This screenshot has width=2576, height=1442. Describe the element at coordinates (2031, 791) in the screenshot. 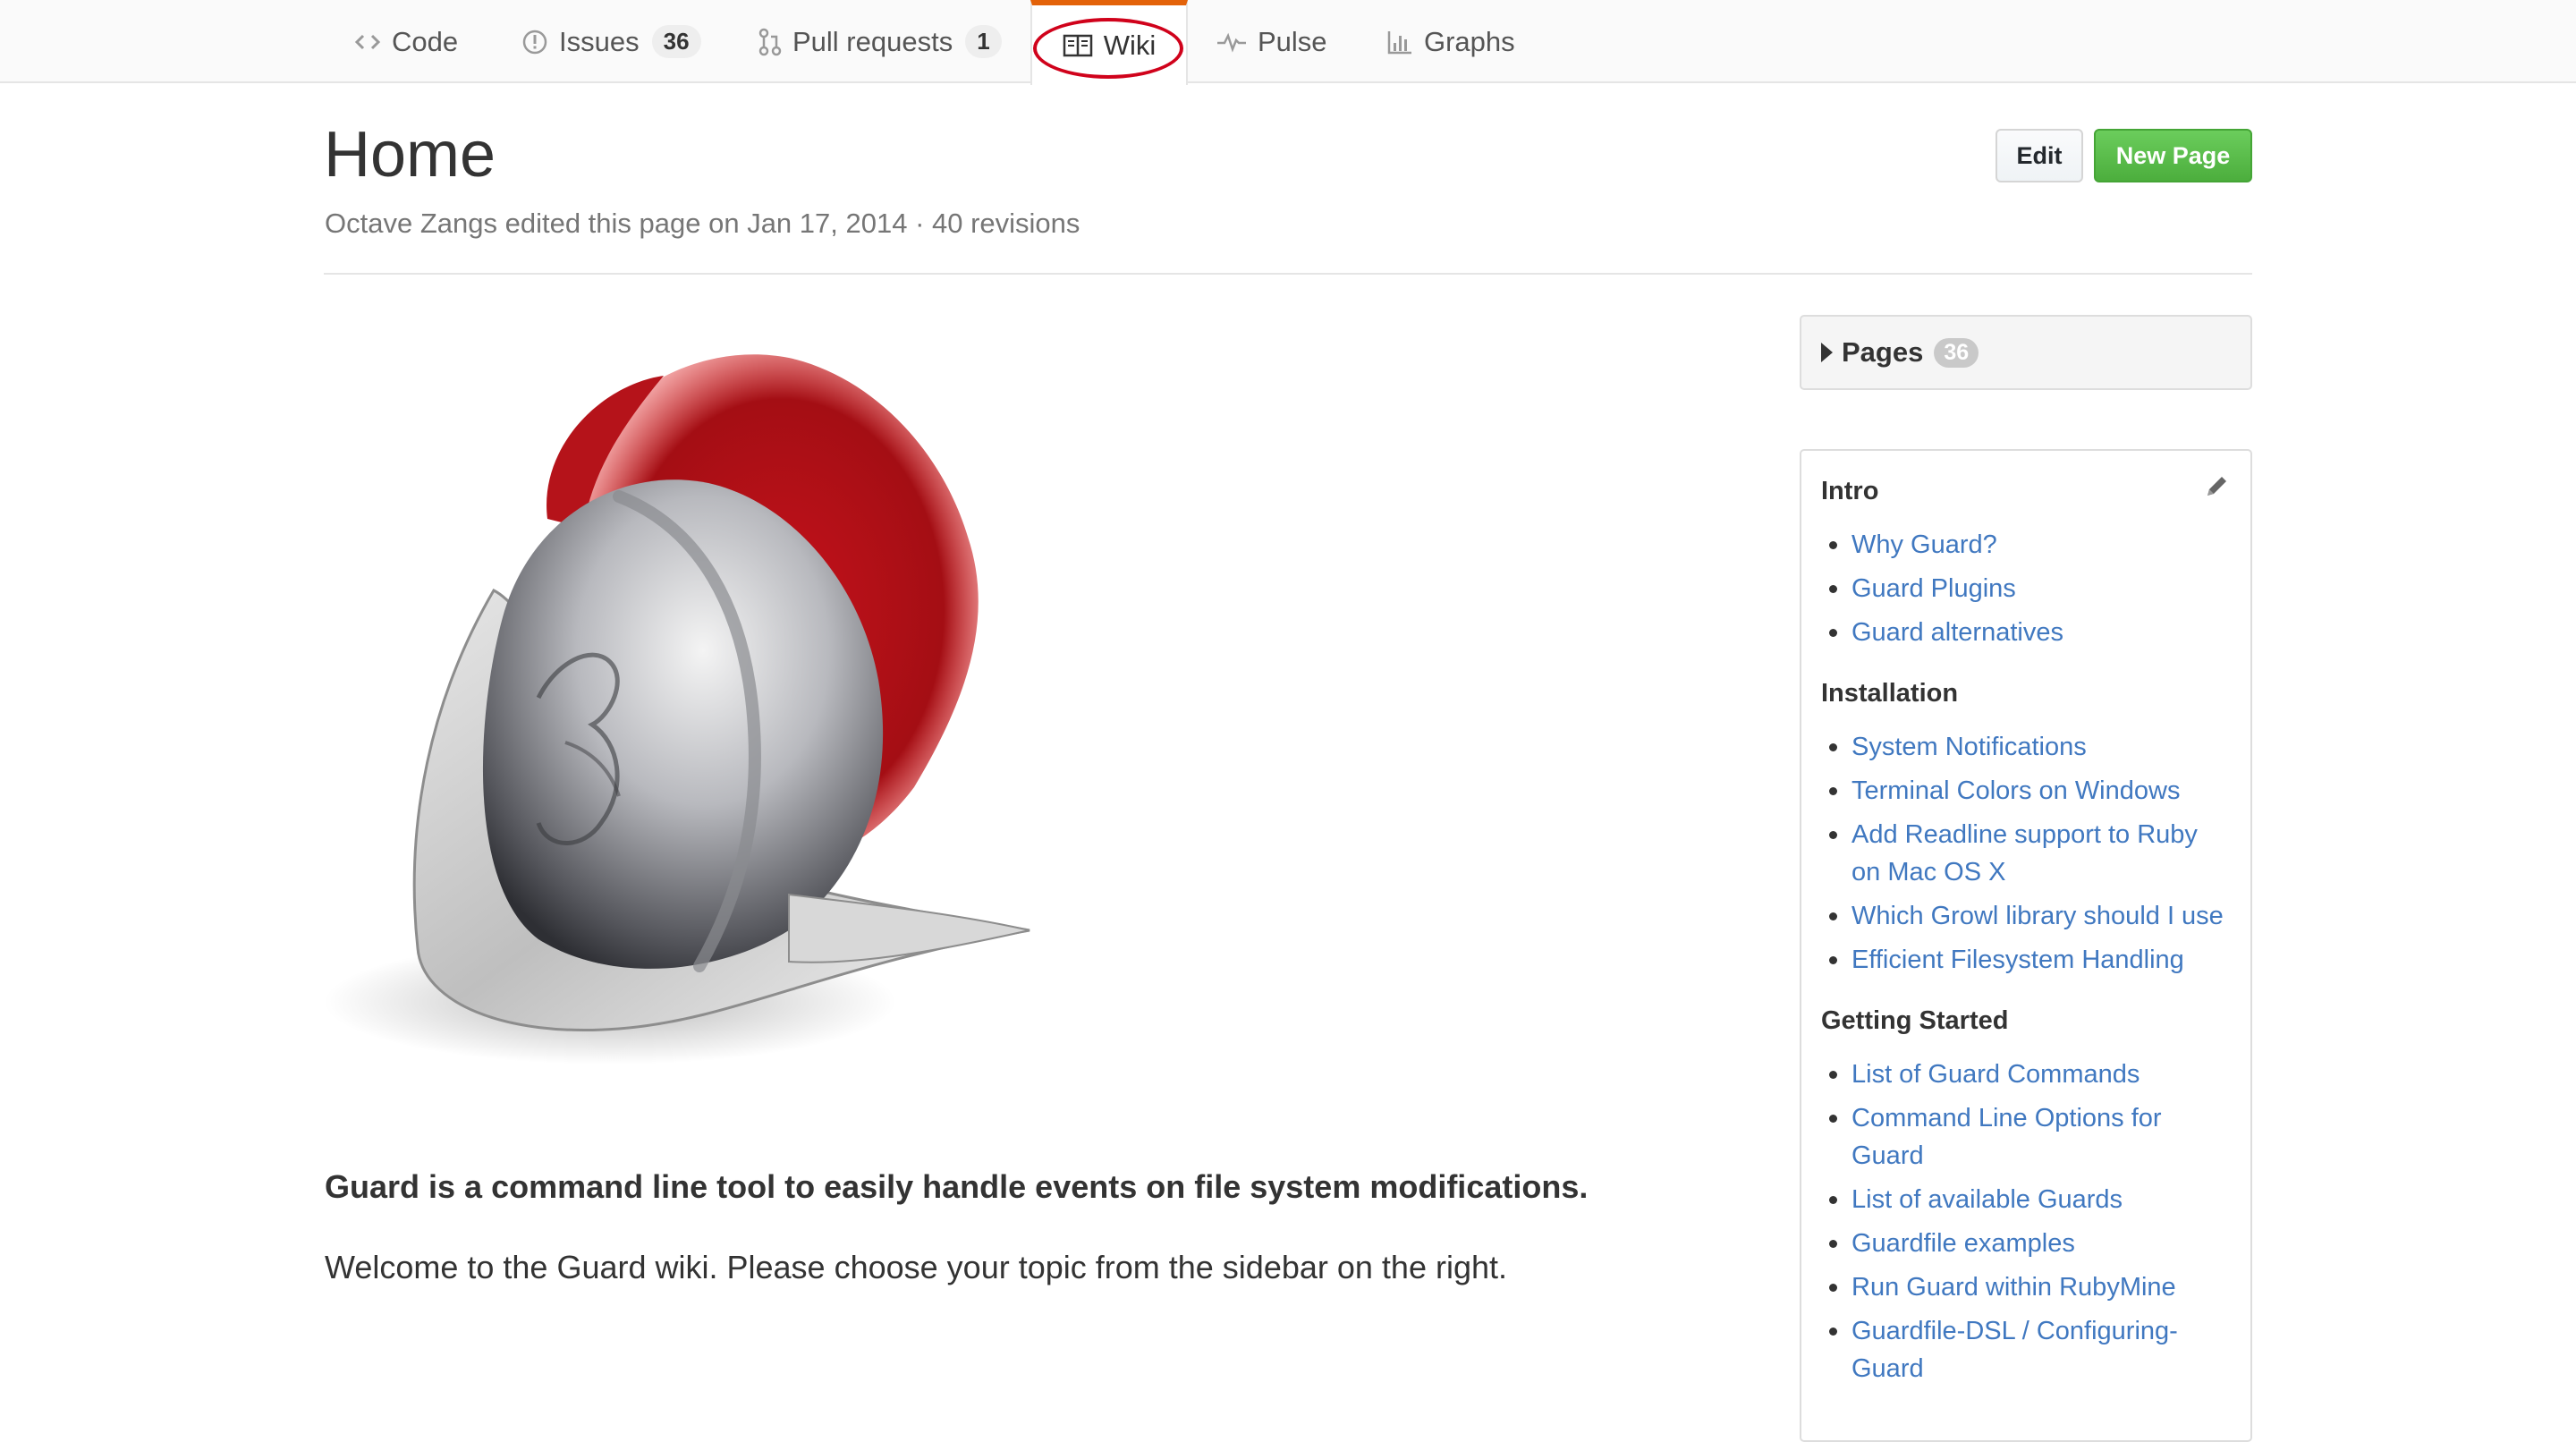

I see `sidebar-link: Terminal Colors on Windows` at that location.